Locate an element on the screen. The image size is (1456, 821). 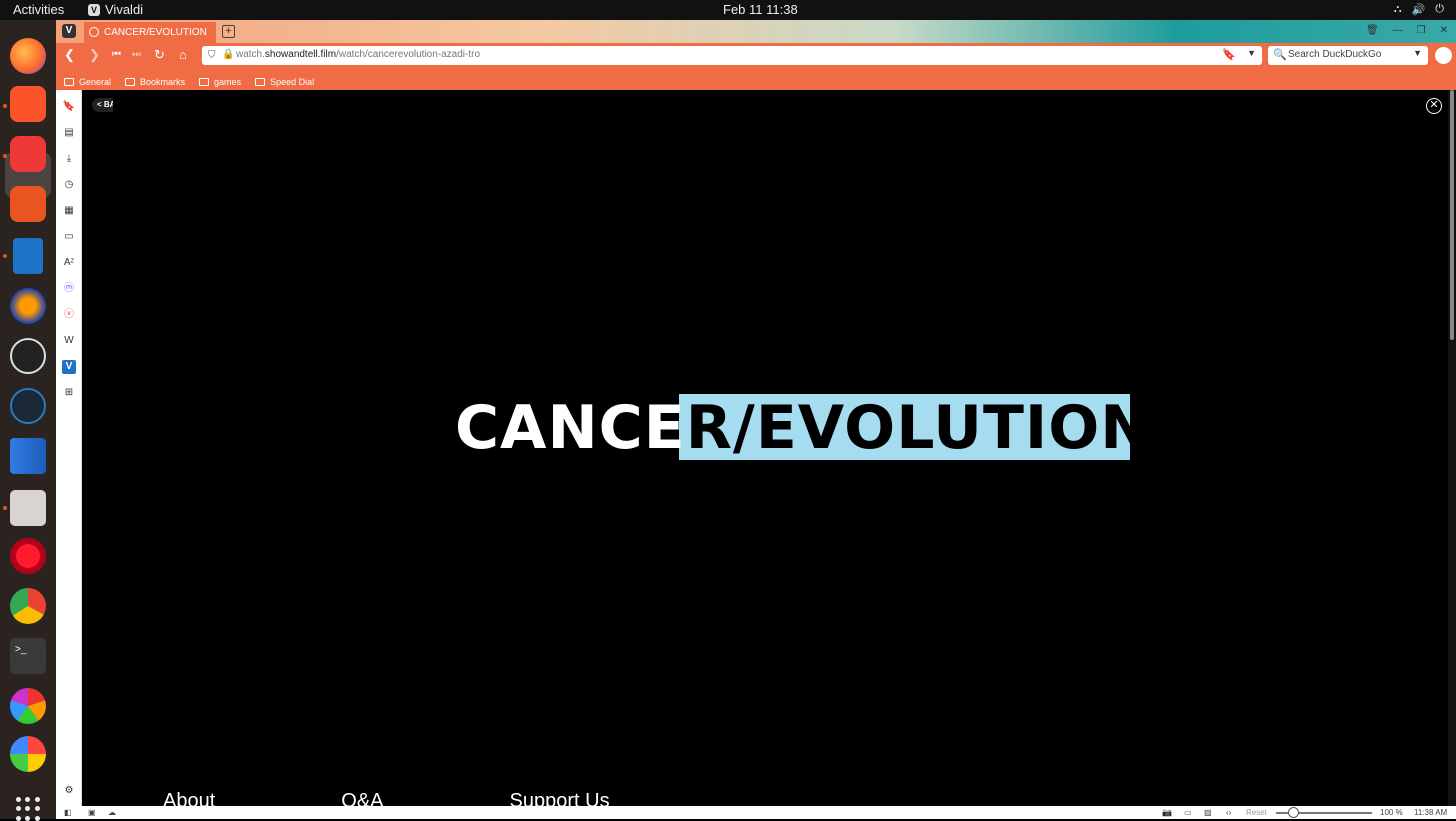
forward-button: ❯ is located at coordinates (94, 55).